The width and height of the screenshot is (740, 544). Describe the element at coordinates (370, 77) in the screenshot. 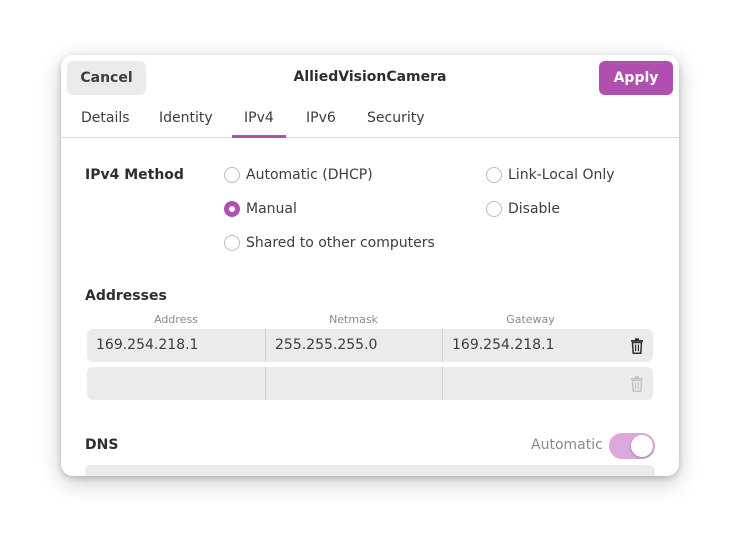

I see `dialog-title: AlliedVisionCamera` at that location.